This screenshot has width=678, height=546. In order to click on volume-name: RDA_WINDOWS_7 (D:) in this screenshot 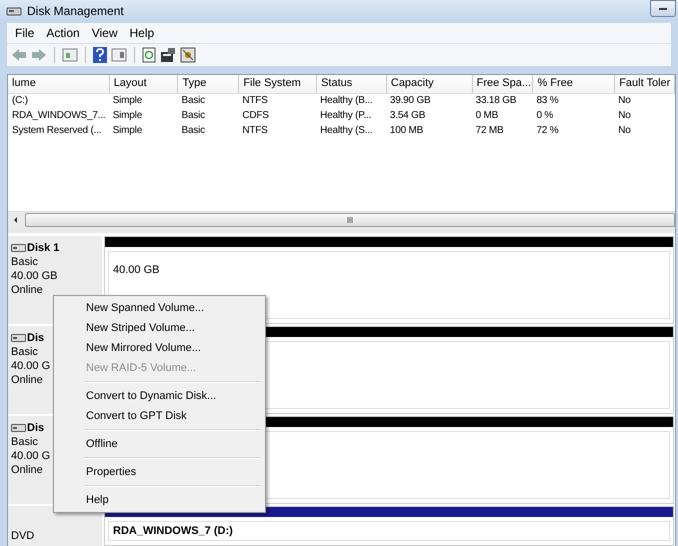, I will do `click(173, 531)`.